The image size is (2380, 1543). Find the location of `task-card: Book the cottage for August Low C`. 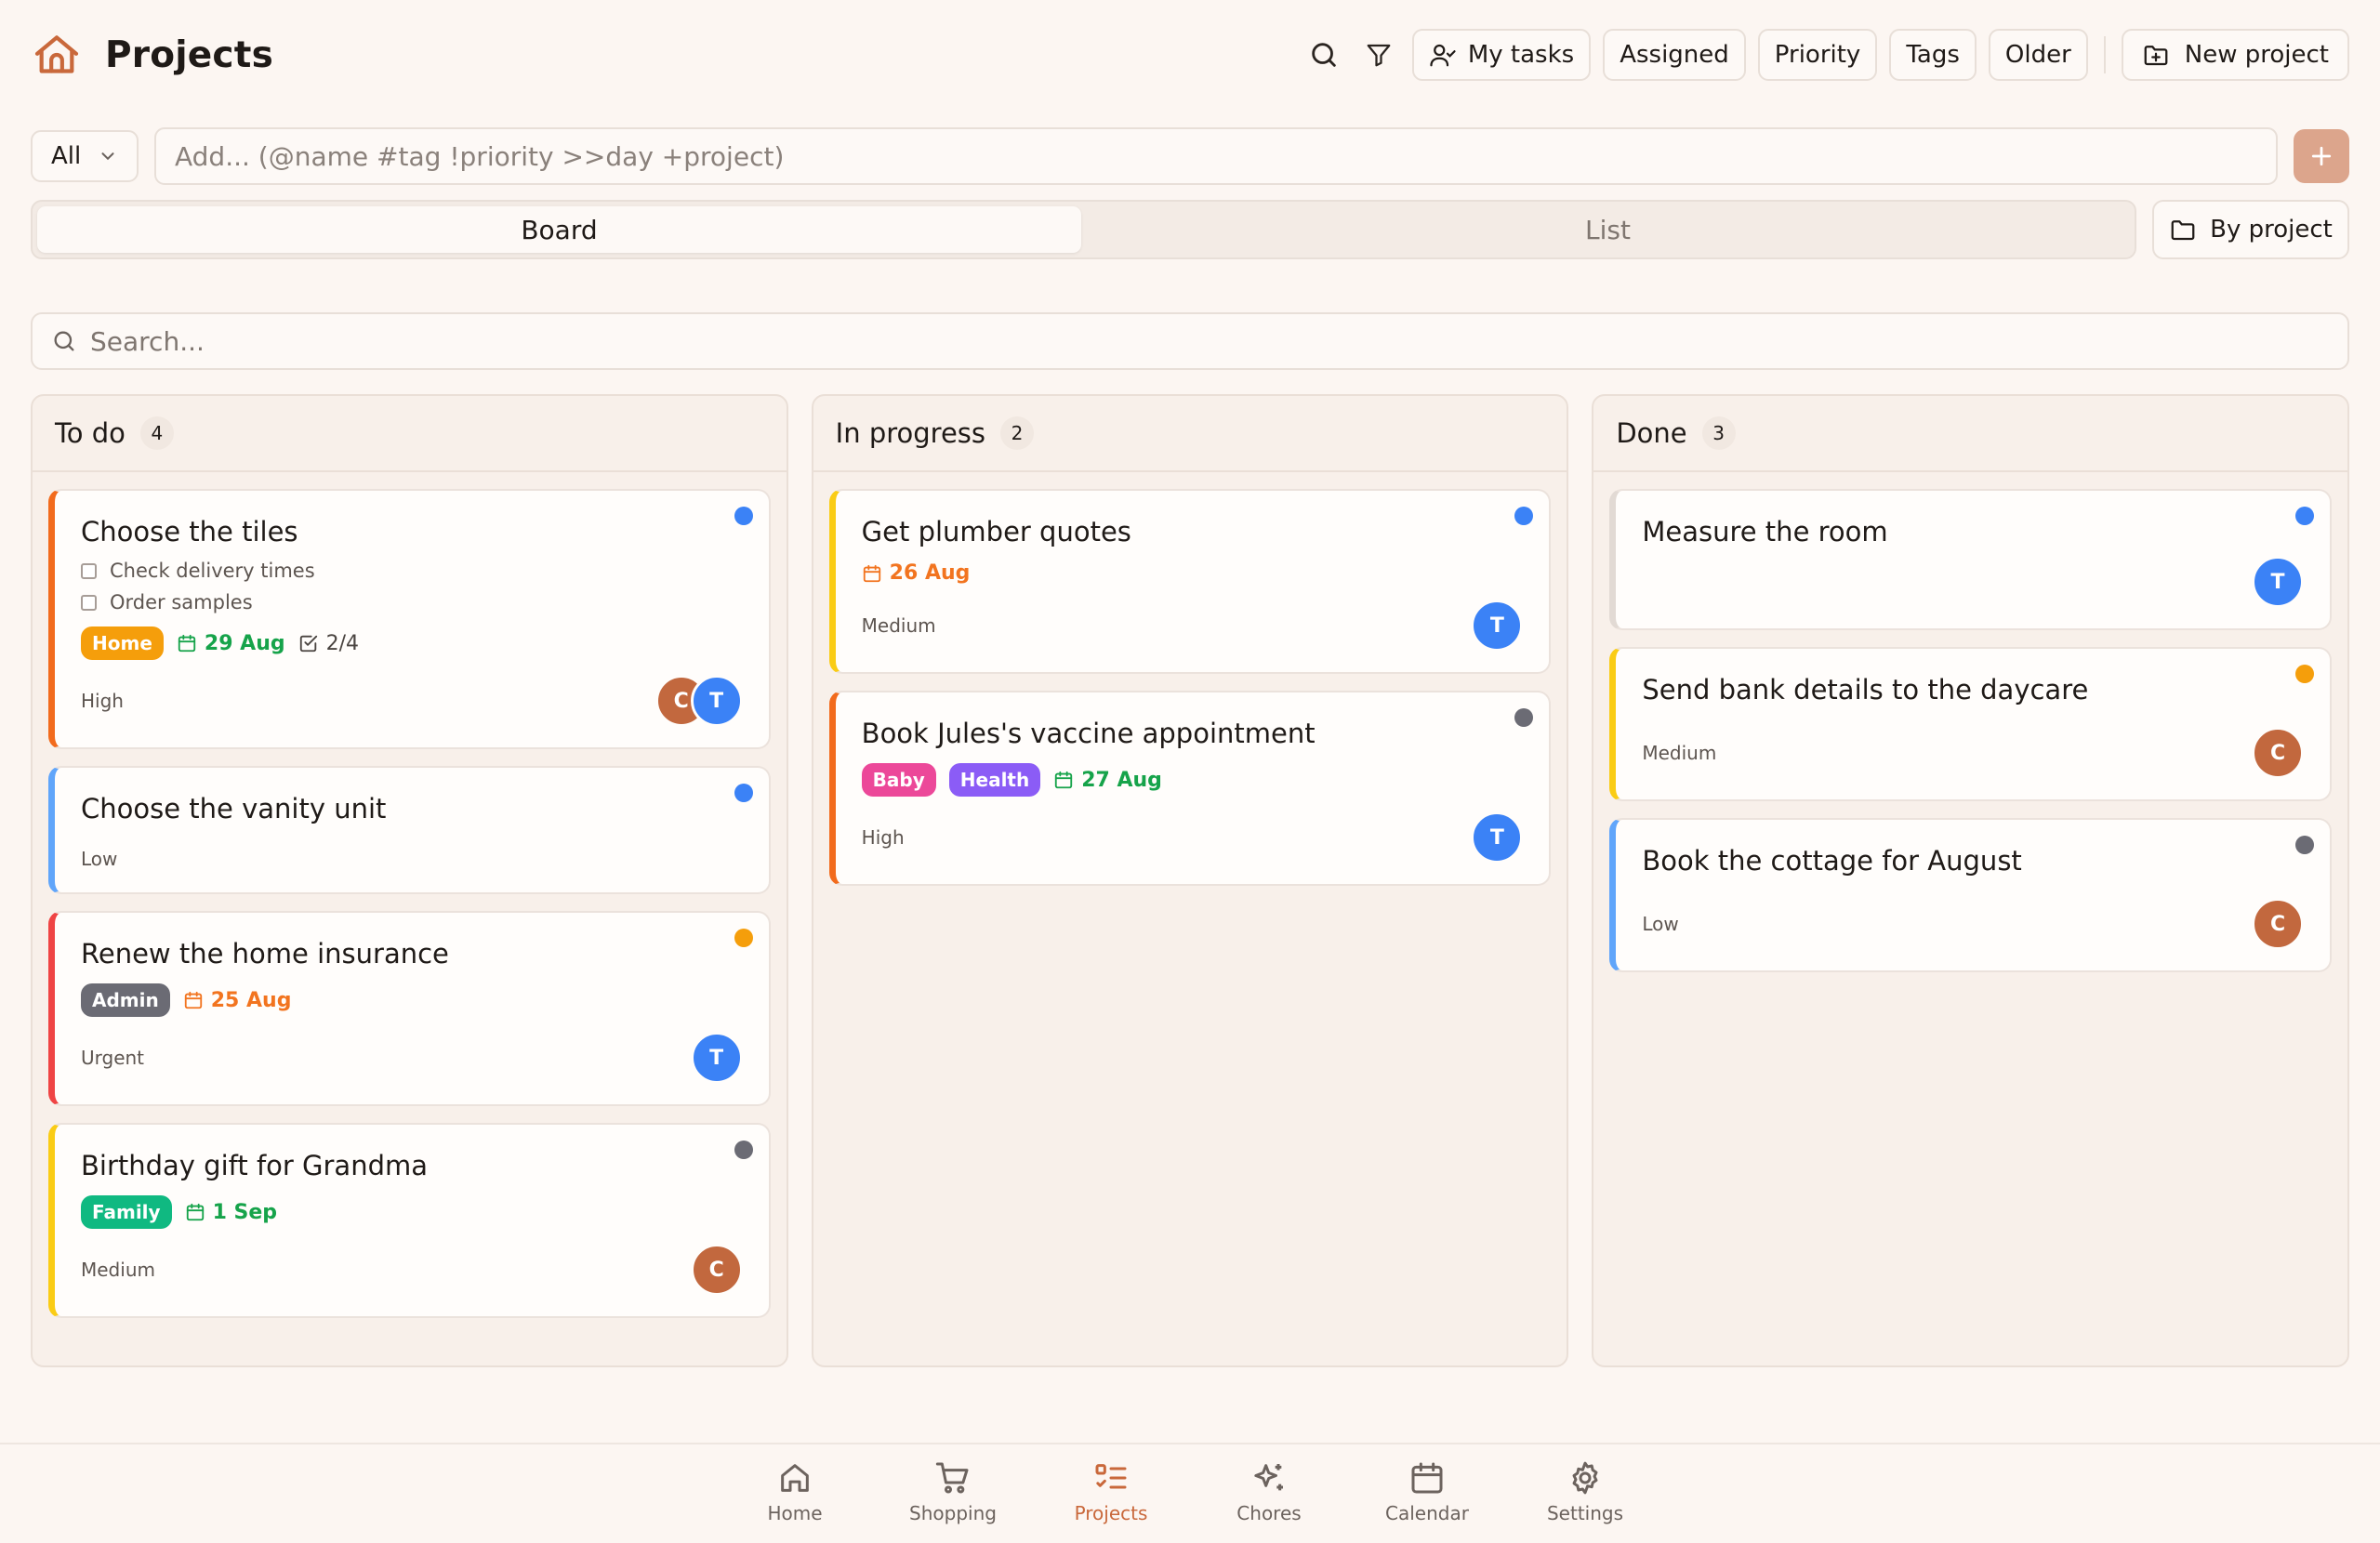

task-card: Book the cottage for August Low C is located at coordinates (1971, 895).